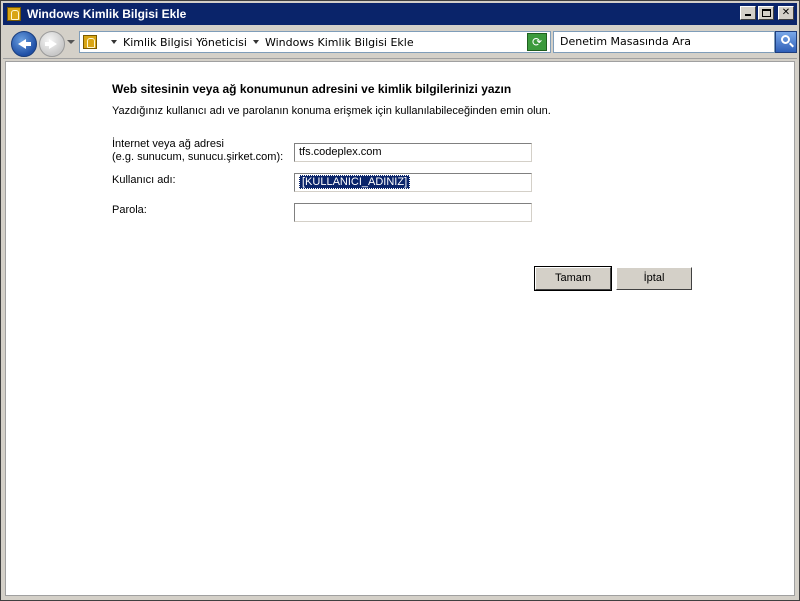 Image resolution: width=800 pixels, height=601 pixels. I want to click on username-value: [KULLANICI_ADINIZ], so click(355, 182).